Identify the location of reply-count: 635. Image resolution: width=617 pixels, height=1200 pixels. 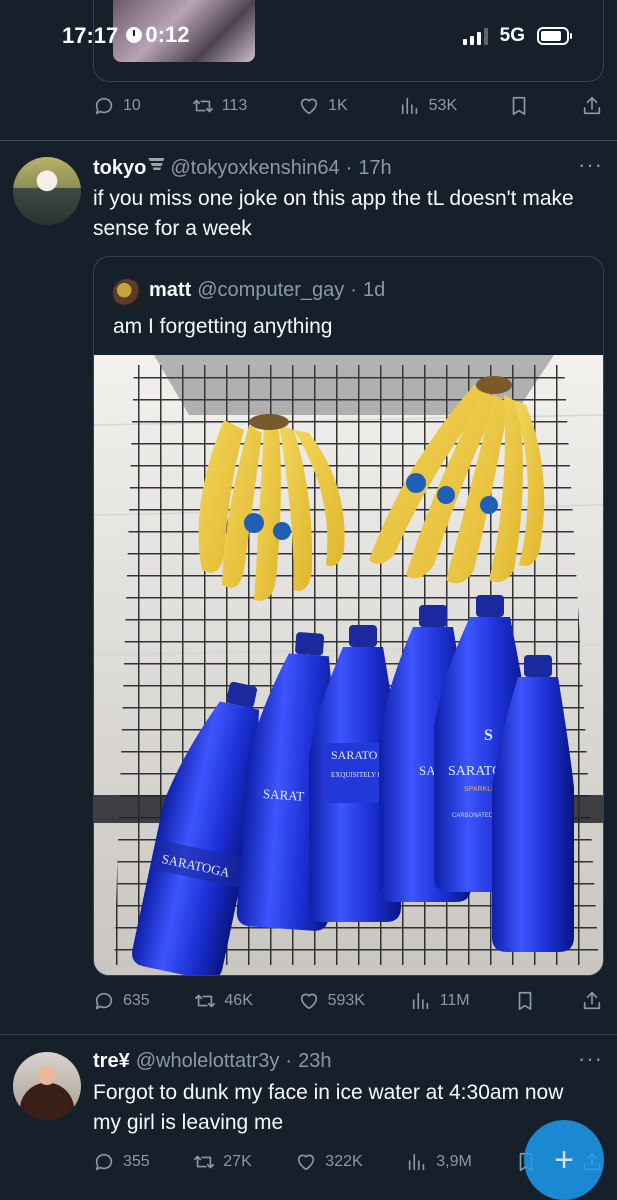
(136, 1000).